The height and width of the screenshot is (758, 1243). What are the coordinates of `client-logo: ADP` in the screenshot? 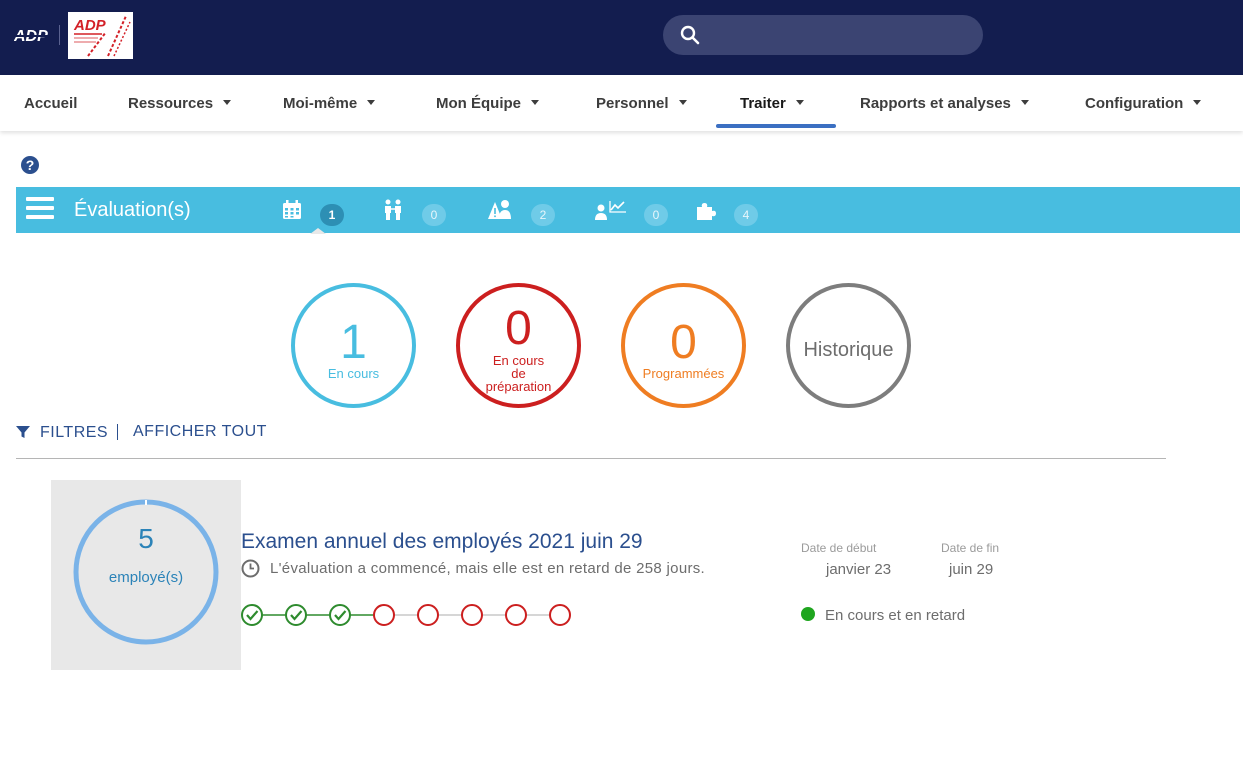 It's located at (100, 35).